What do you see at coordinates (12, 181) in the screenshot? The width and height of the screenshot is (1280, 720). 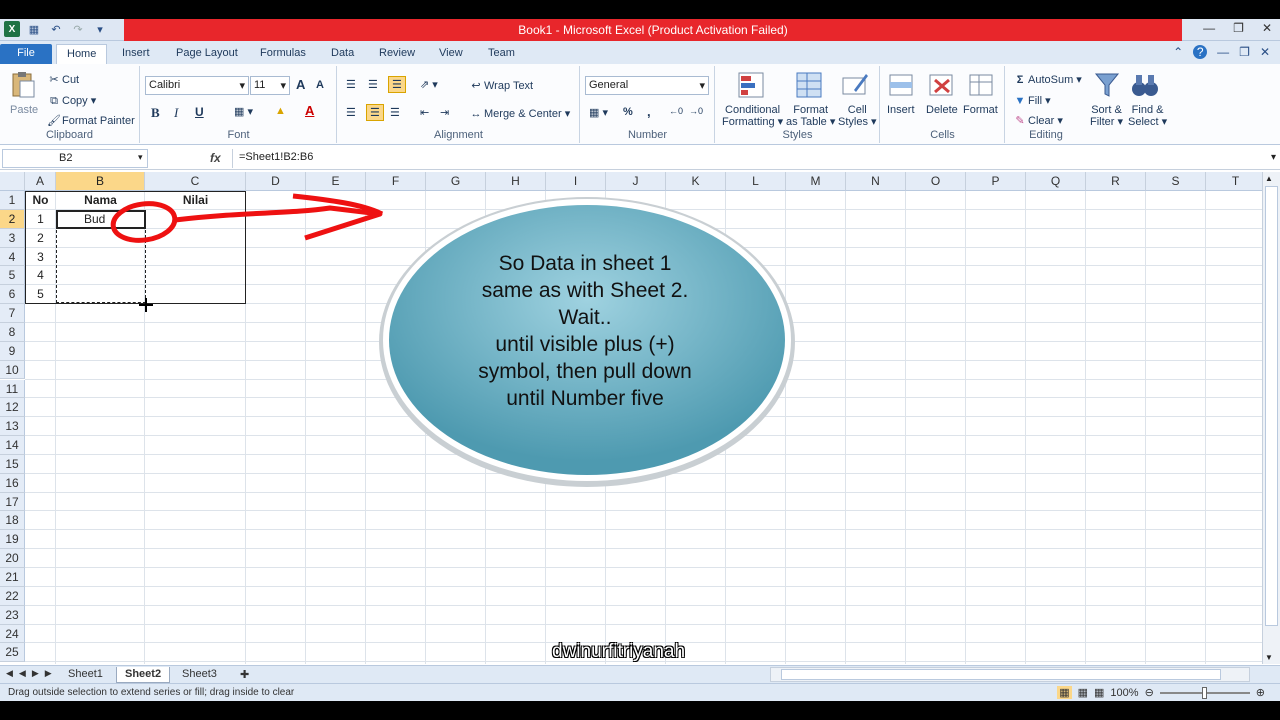 I see `select-all-corner` at bounding box center [12, 181].